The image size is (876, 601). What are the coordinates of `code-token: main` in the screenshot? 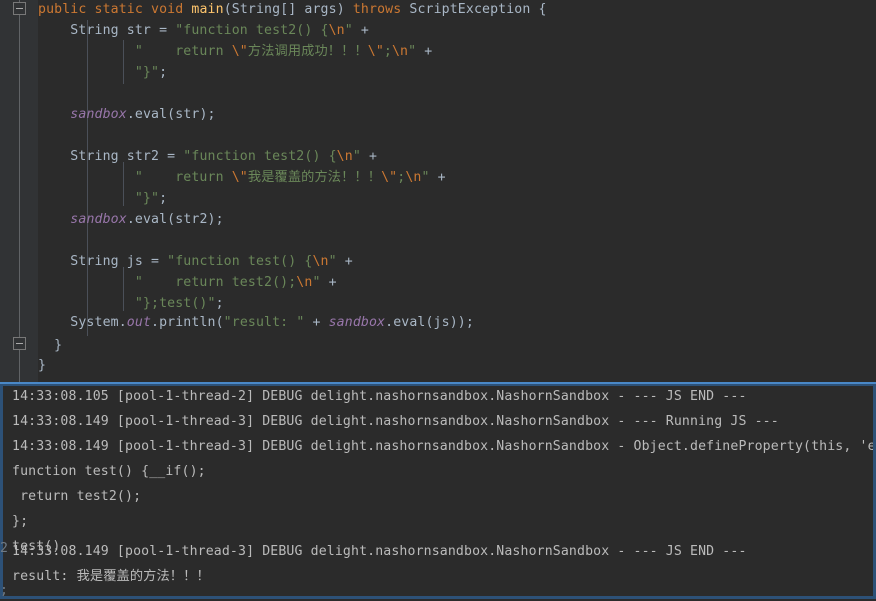 It's located at (207, 9).